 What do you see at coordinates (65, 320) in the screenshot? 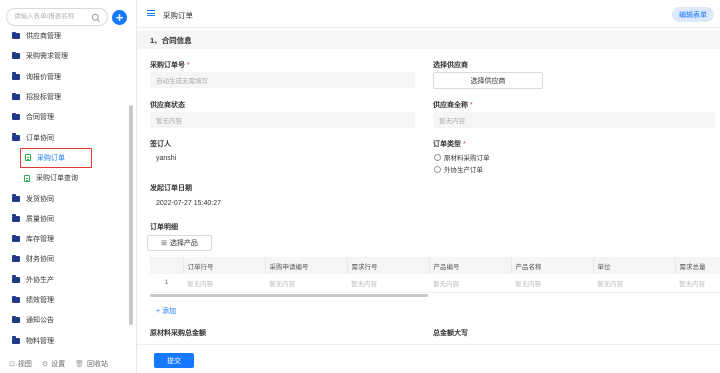
I see `sidebar-item-notices: 通知公告` at bounding box center [65, 320].